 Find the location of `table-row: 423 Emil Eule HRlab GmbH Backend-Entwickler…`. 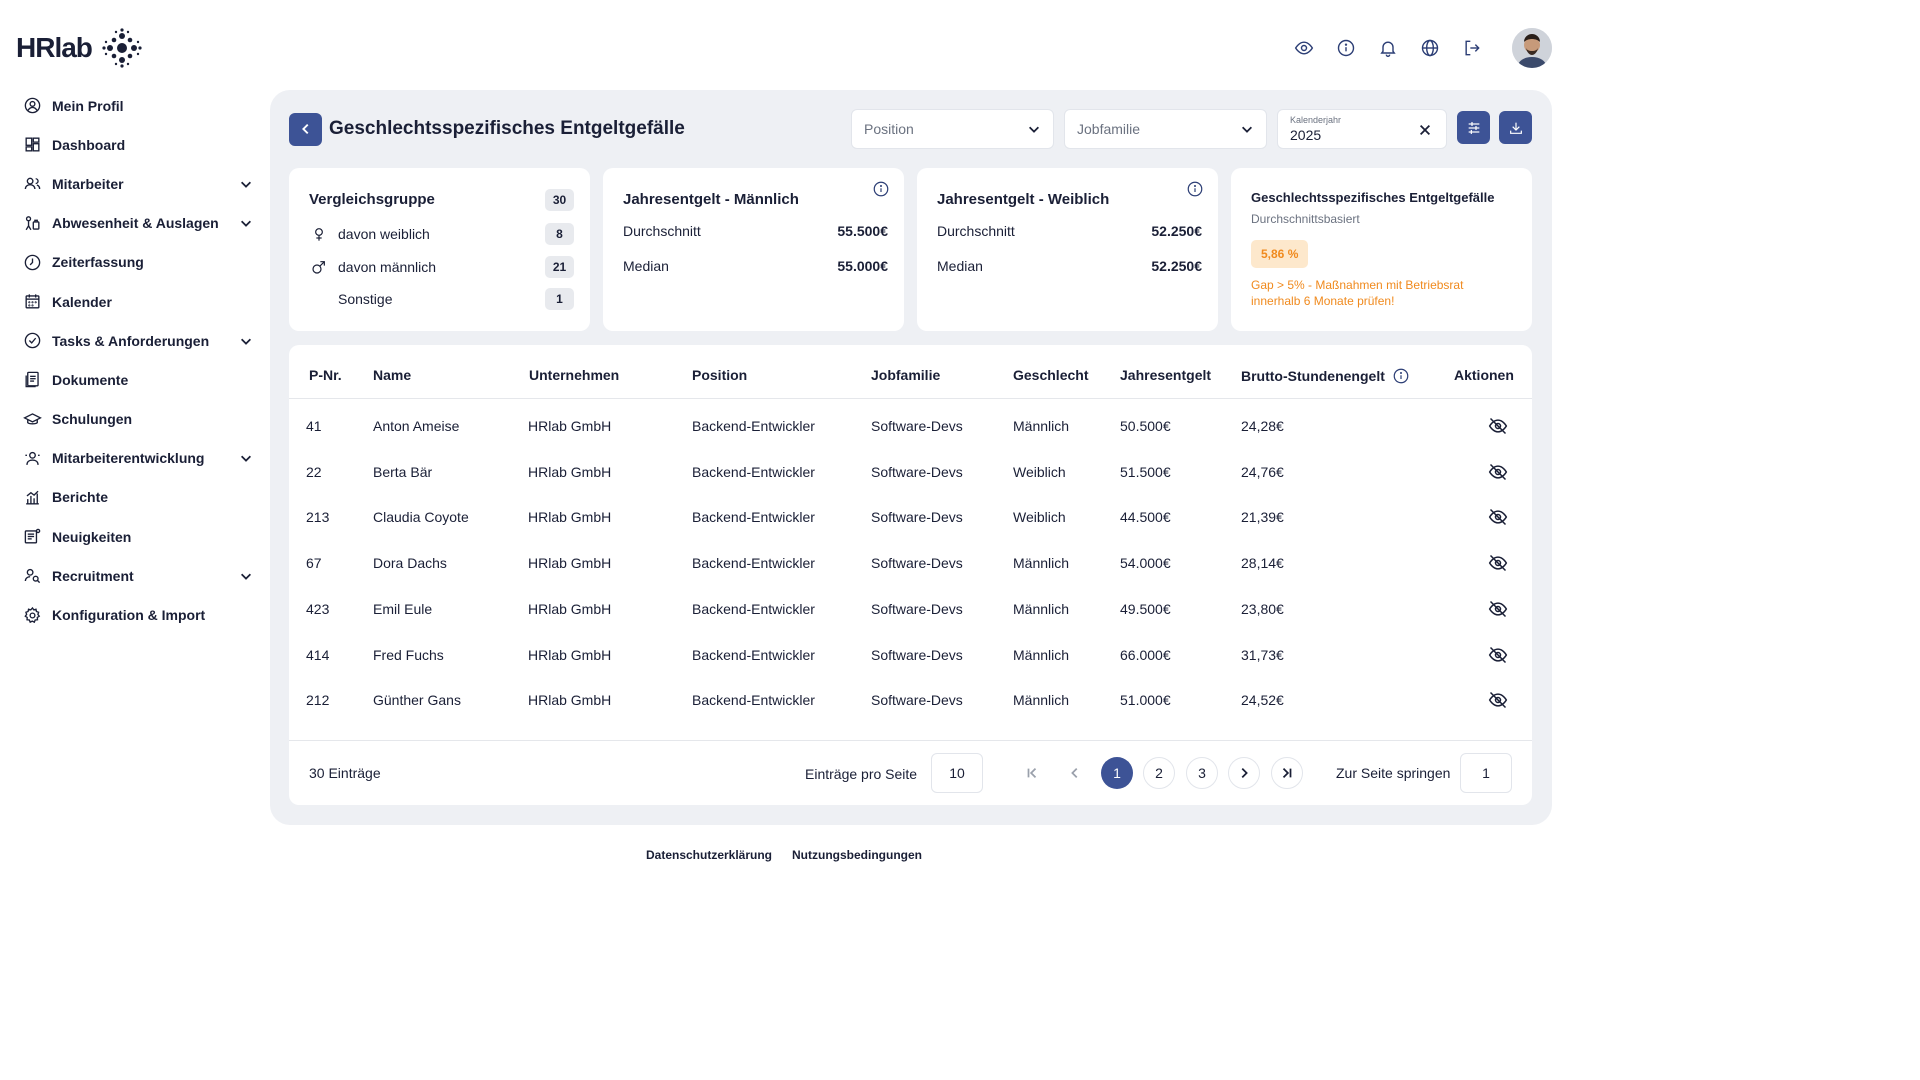

table-row: 423 Emil Eule HRlab GmbH Backend-Entwickler… is located at coordinates (910, 610).